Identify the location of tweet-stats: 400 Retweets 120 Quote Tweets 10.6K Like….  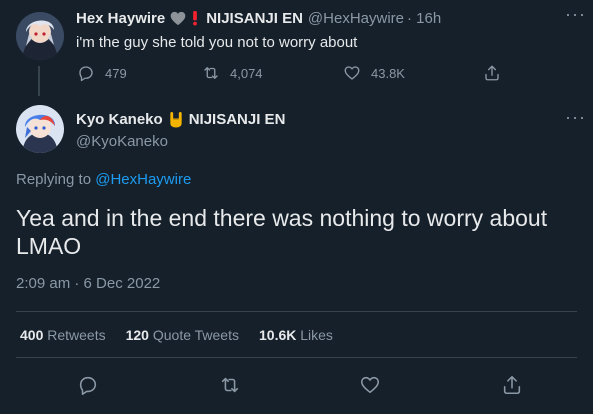
(176, 335).